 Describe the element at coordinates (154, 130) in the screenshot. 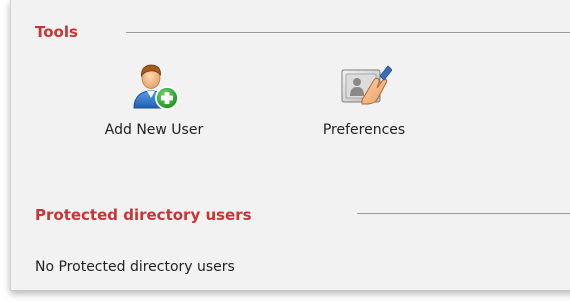

I see `add-new-user-label: Add New User` at that location.